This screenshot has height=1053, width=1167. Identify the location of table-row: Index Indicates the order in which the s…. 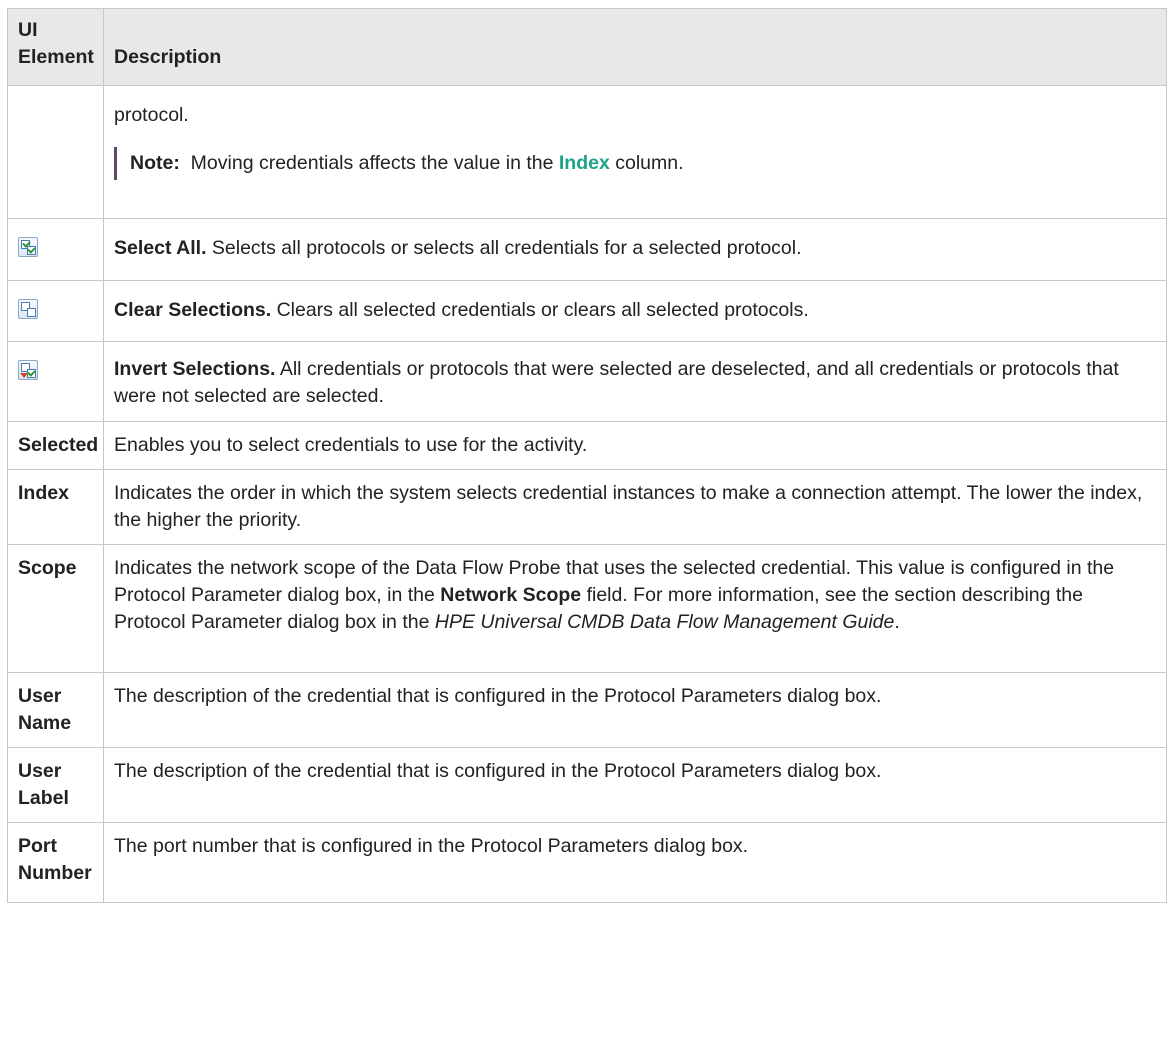
(587, 507).